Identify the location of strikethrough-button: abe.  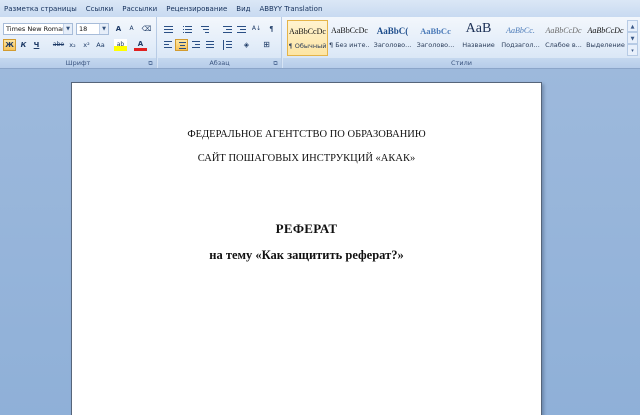
(58, 45).